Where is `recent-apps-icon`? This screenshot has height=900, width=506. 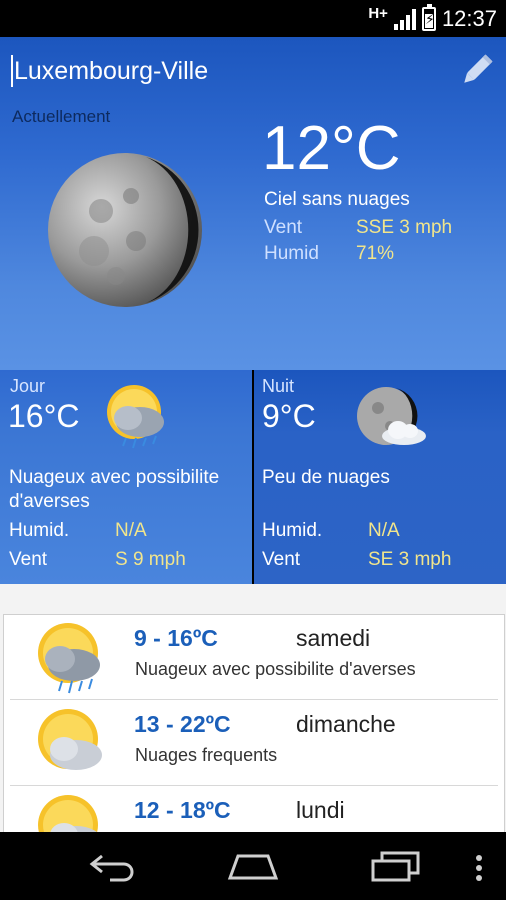
recent-apps-icon is located at coordinates (396, 866).